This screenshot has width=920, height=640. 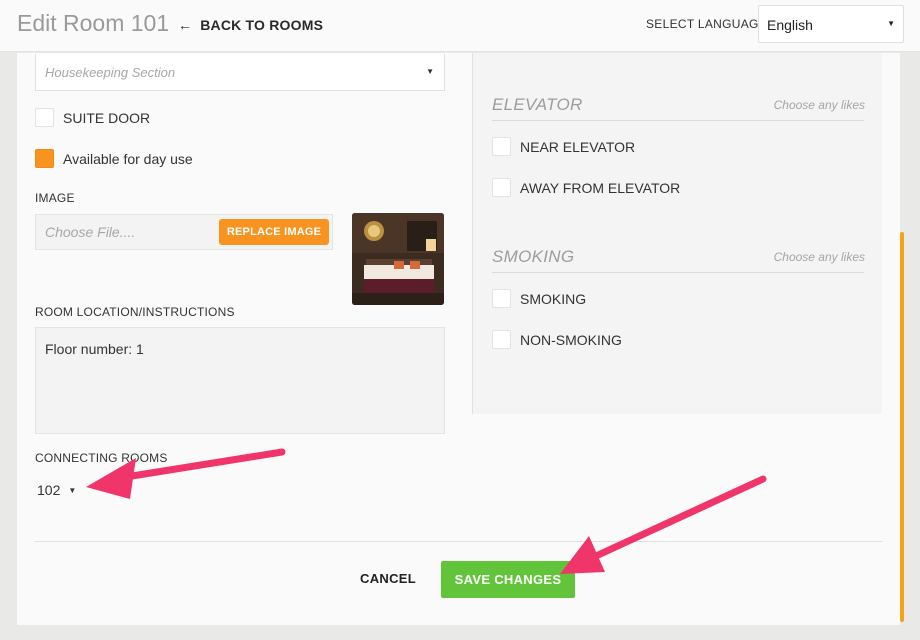 What do you see at coordinates (706, 24) in the screenshot?
I see `language-label: SELECT LANGUAGE` at bounding box center [706, 24].